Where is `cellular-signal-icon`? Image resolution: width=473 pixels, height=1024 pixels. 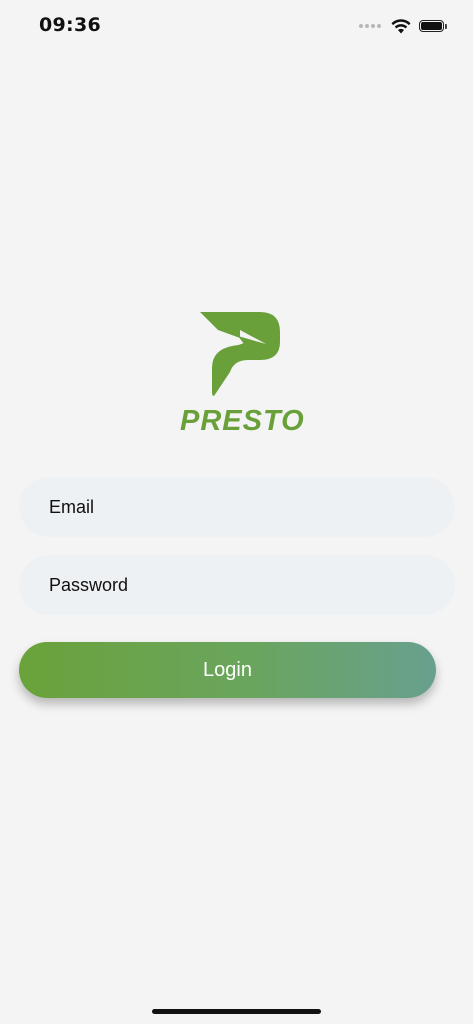 cellular-signal-icon is located at coordinates (370, 26).